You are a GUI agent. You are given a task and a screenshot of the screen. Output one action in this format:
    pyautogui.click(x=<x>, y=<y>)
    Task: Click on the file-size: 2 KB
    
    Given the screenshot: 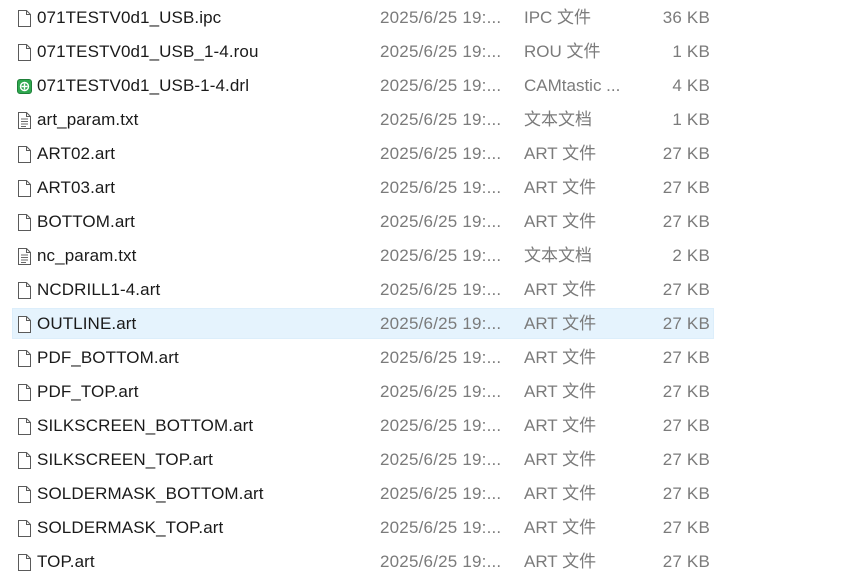 What is the action you would take?
    pyautogui.click(x=691, y=255)
    